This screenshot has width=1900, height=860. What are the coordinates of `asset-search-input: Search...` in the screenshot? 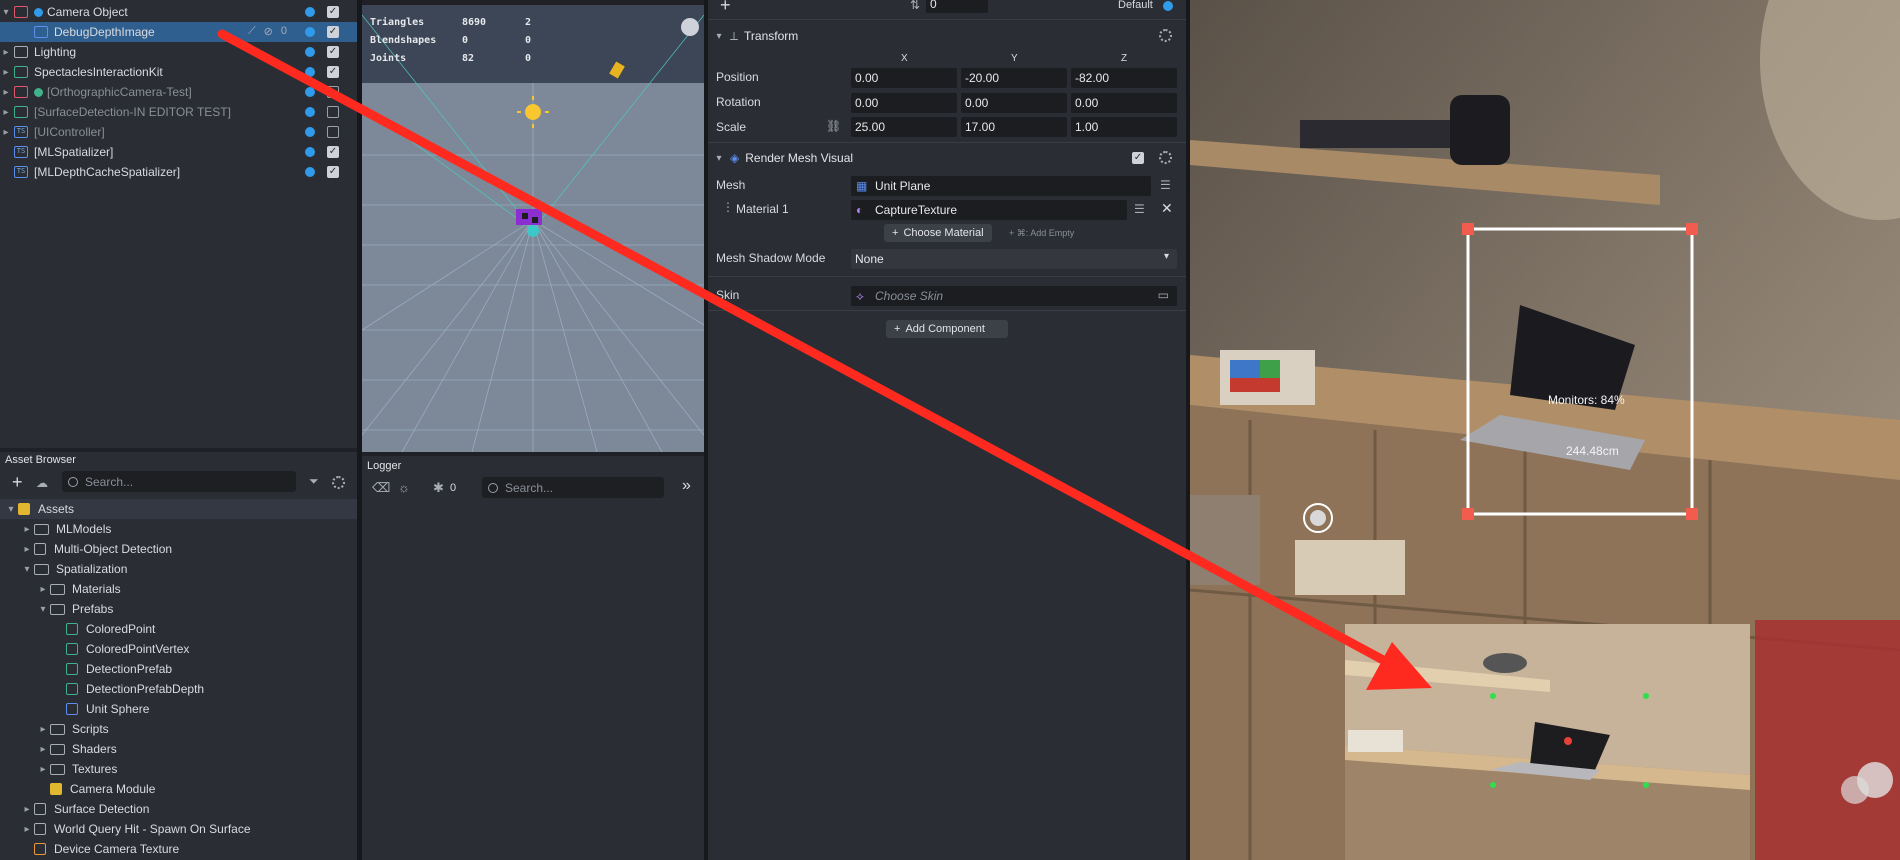 It's located at (179, 481).